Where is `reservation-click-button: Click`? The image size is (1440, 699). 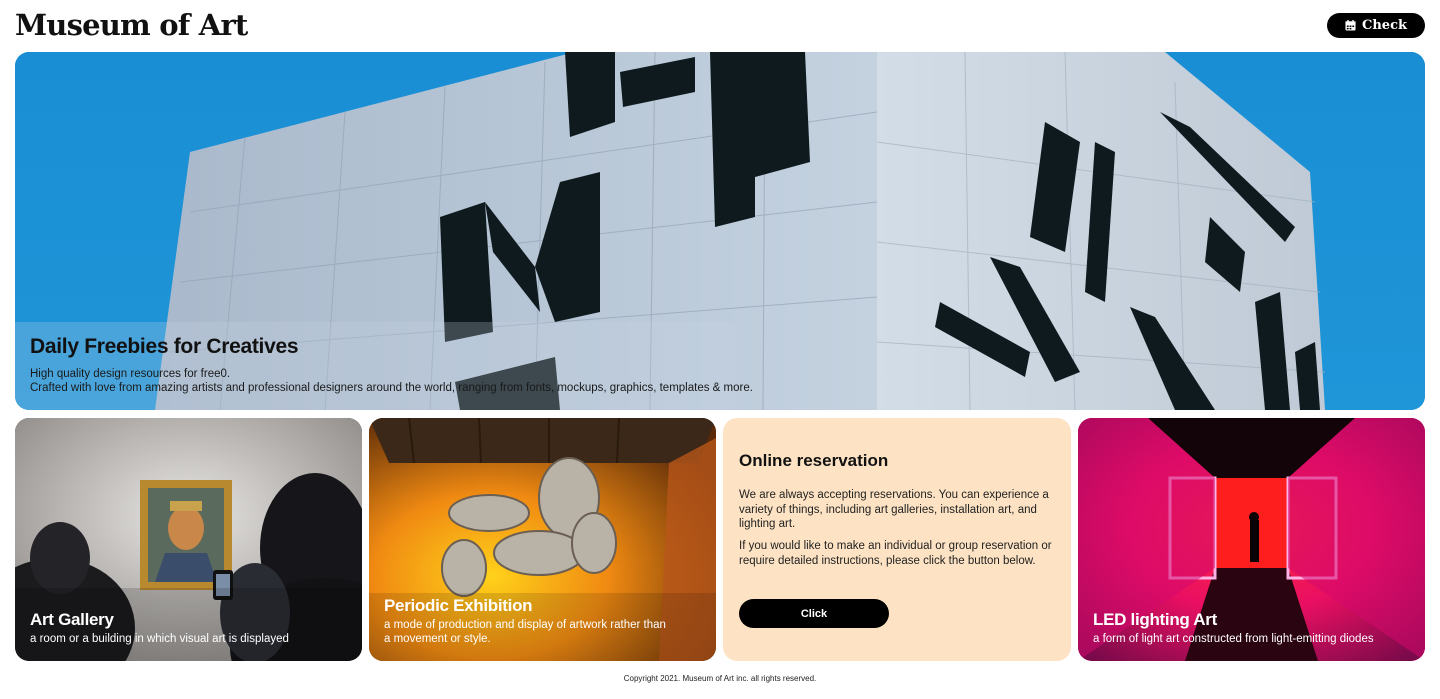 reservation-click-button: Click is located at coordinates (814, 613).